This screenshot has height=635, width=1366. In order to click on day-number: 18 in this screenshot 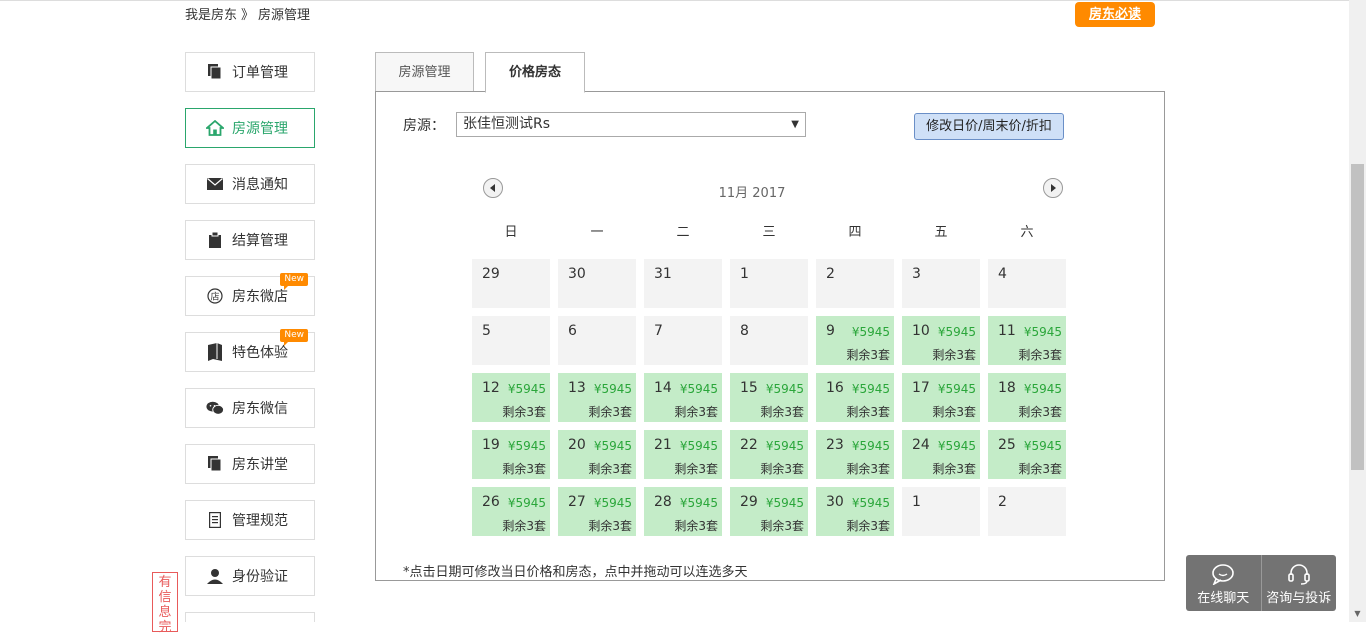, I will do `click(1007, 388)`.